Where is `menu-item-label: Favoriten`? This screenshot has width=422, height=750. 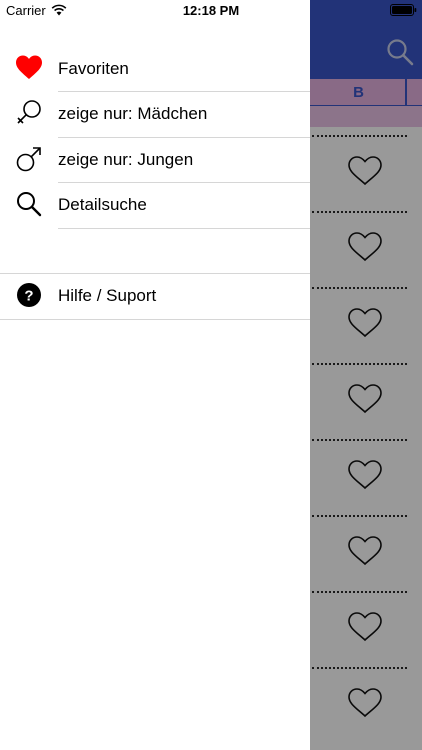
menu-item-label: Favoriten is located at coordinates (93, 68).